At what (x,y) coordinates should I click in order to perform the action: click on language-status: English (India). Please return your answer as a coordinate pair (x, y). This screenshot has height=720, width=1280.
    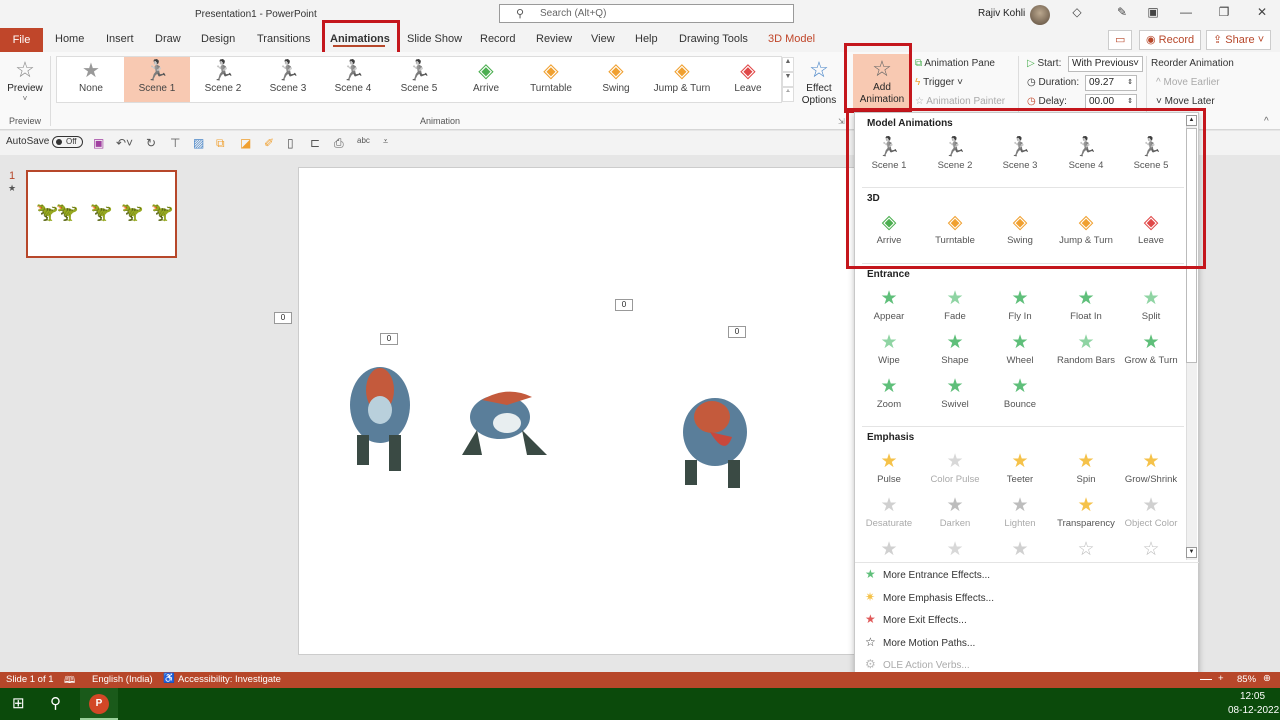
    Looking at the image, I should click on (122, 679).